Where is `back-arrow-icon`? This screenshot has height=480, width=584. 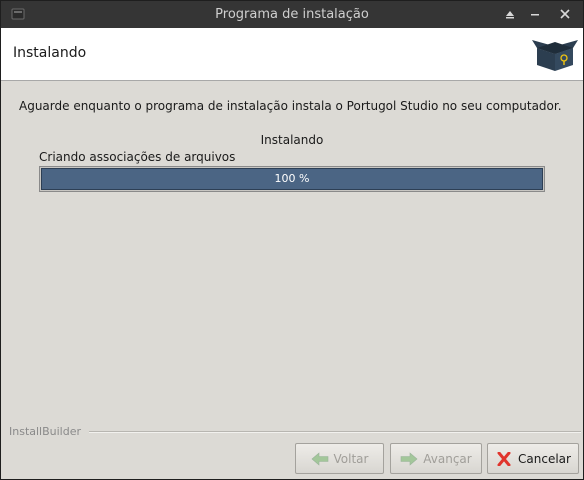
back-arrow-icon is located at coordinates (319, 458).